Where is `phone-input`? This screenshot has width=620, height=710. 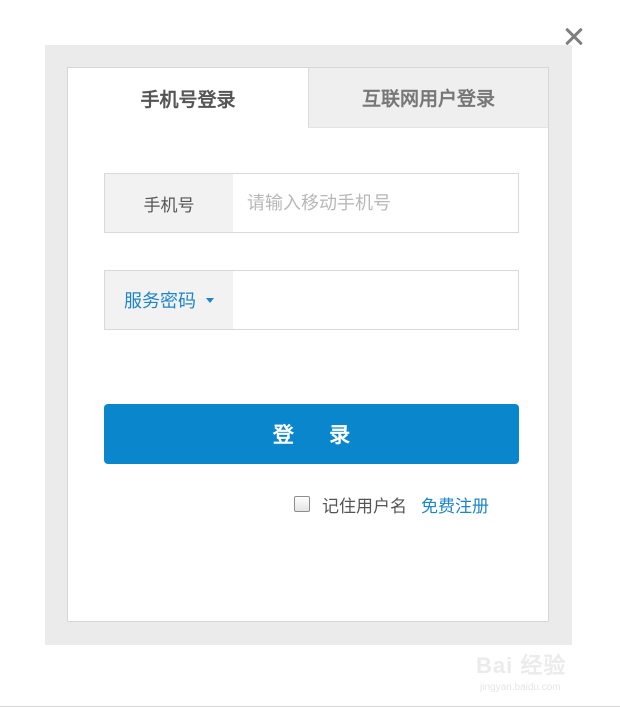 phone-input is located at coordinates (375, 203).